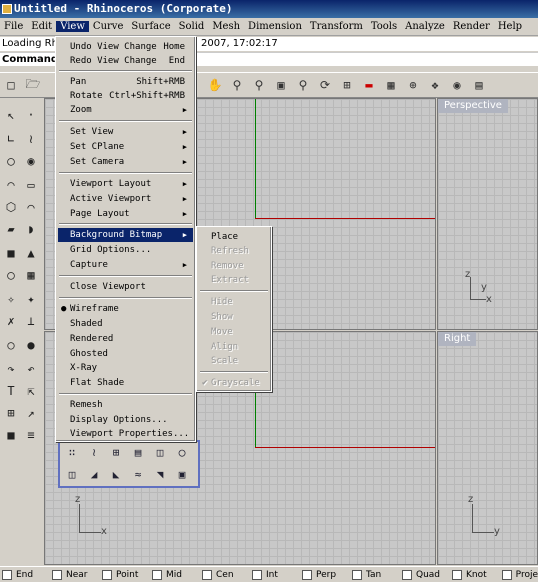 The height and width of the screenshot is (582, 538). What do you see at coordinates (475, 574) in the screenshot?
I see `osnap-knot: Knot` at bounding box center [475, 574].